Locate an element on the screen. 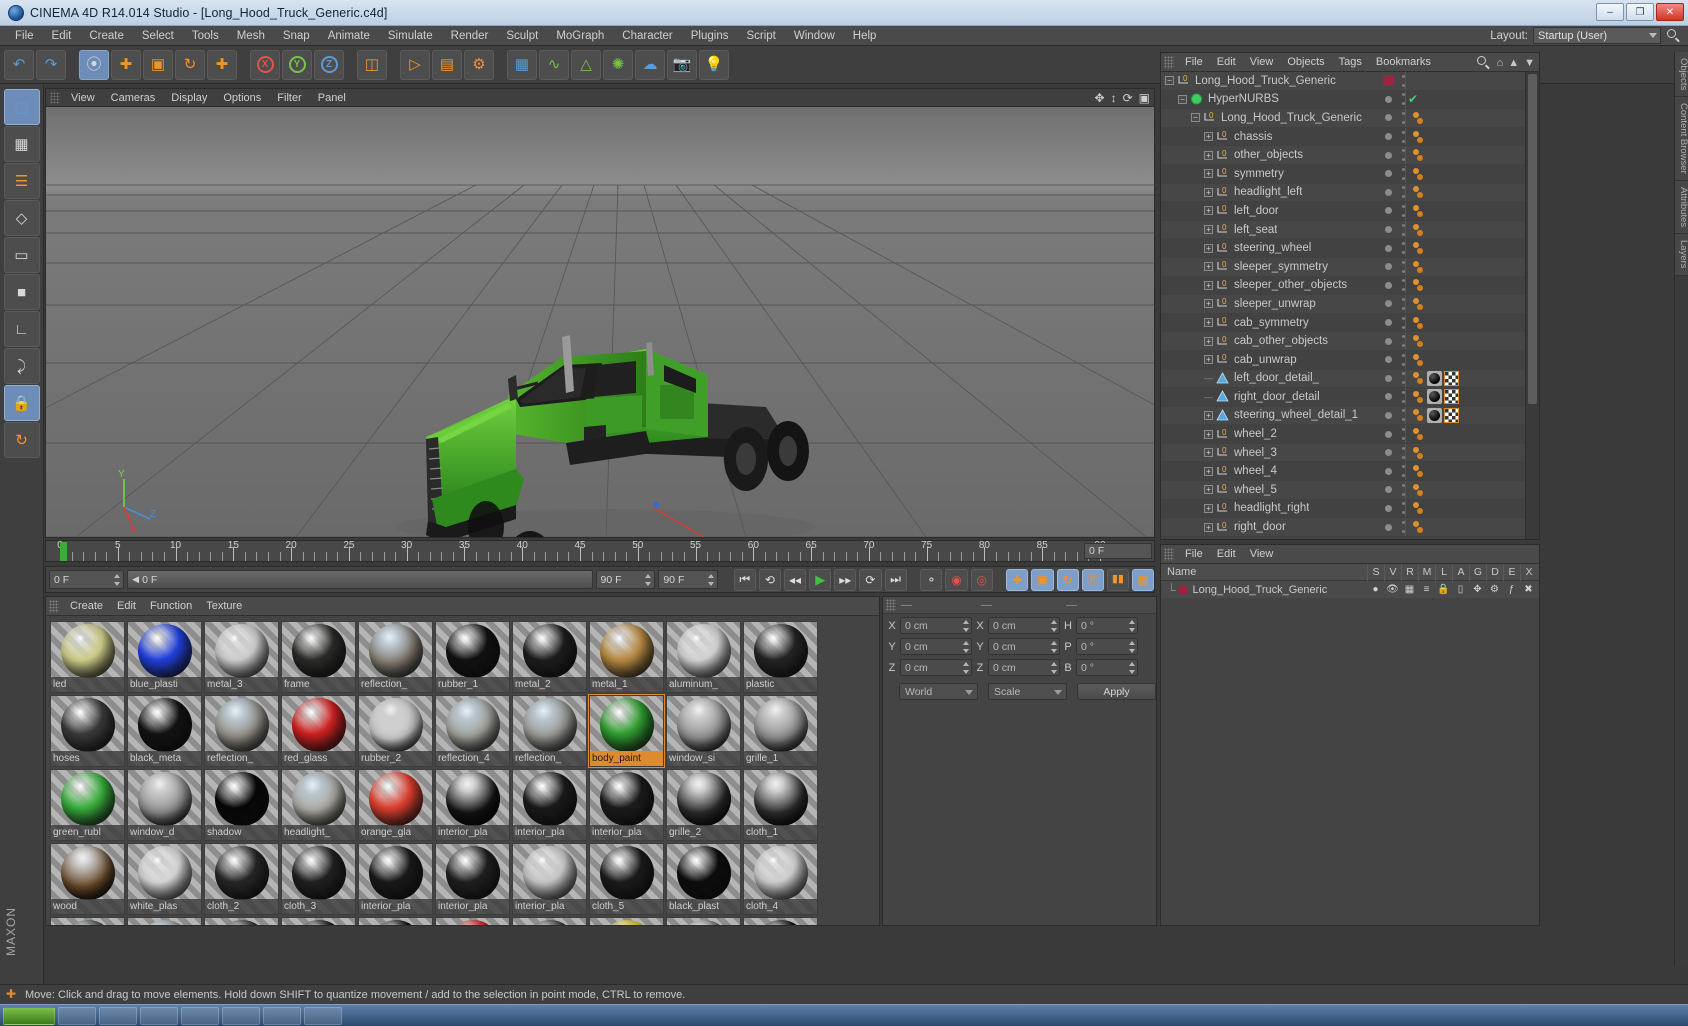 This screenshot has height=1026, width=1688. maximize-button: ❐ is located at coordinates (1640, 12).